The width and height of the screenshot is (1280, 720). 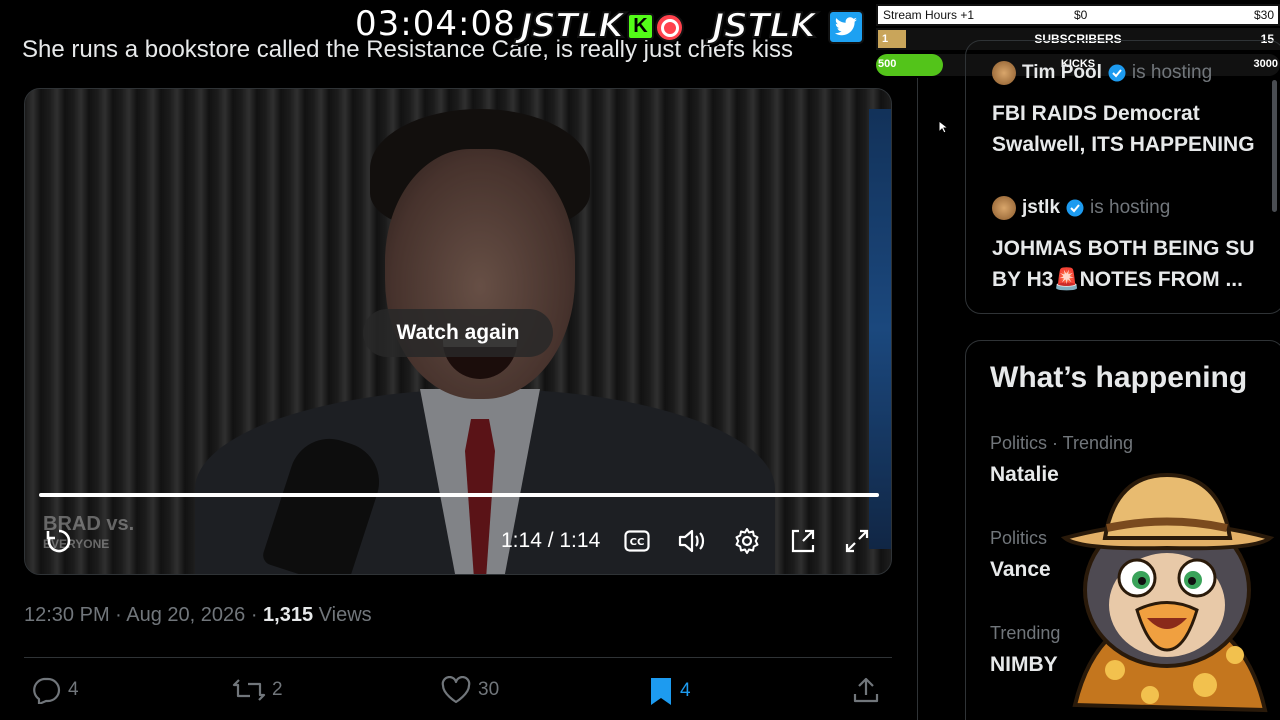 What do you see at coordinates (1123, 144) in the screenshot?
I see `host-title-line: Swalwell, ITS HAPPENING` at bounding box center [1123, 144].